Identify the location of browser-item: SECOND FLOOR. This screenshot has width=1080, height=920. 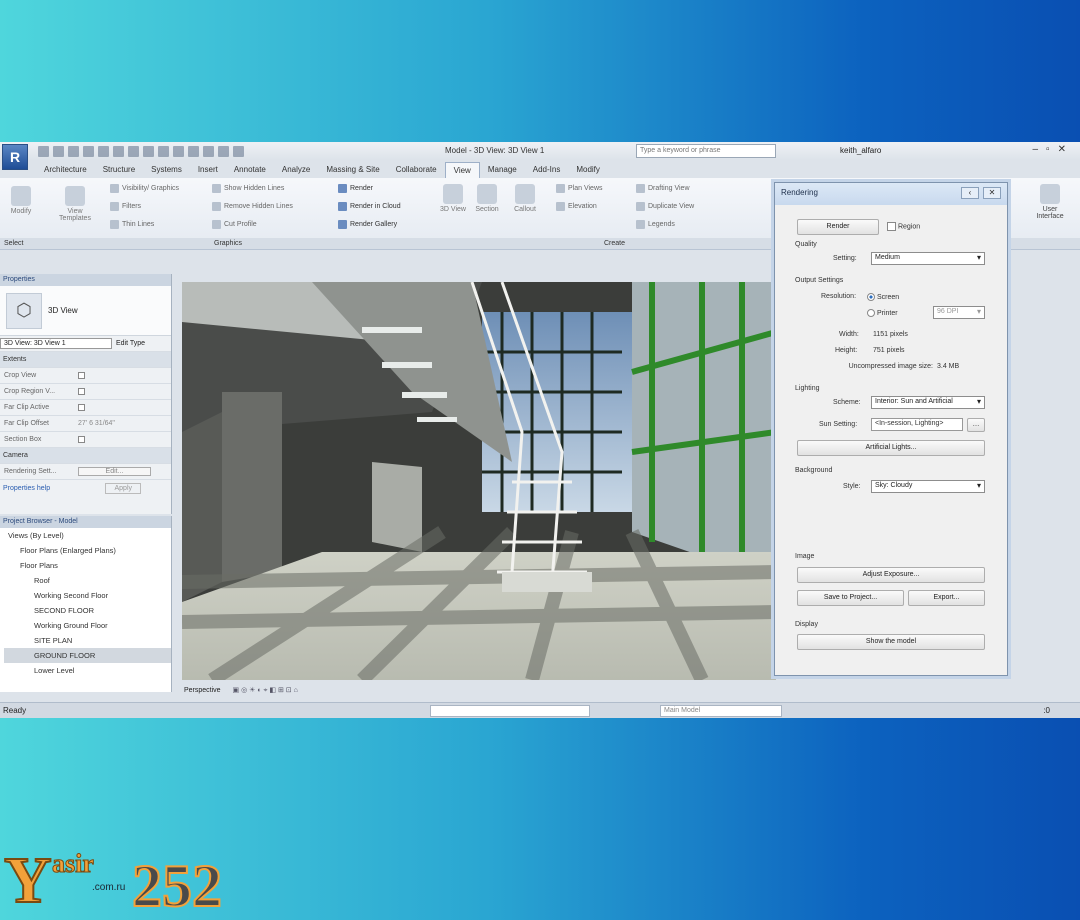
(87, 610).